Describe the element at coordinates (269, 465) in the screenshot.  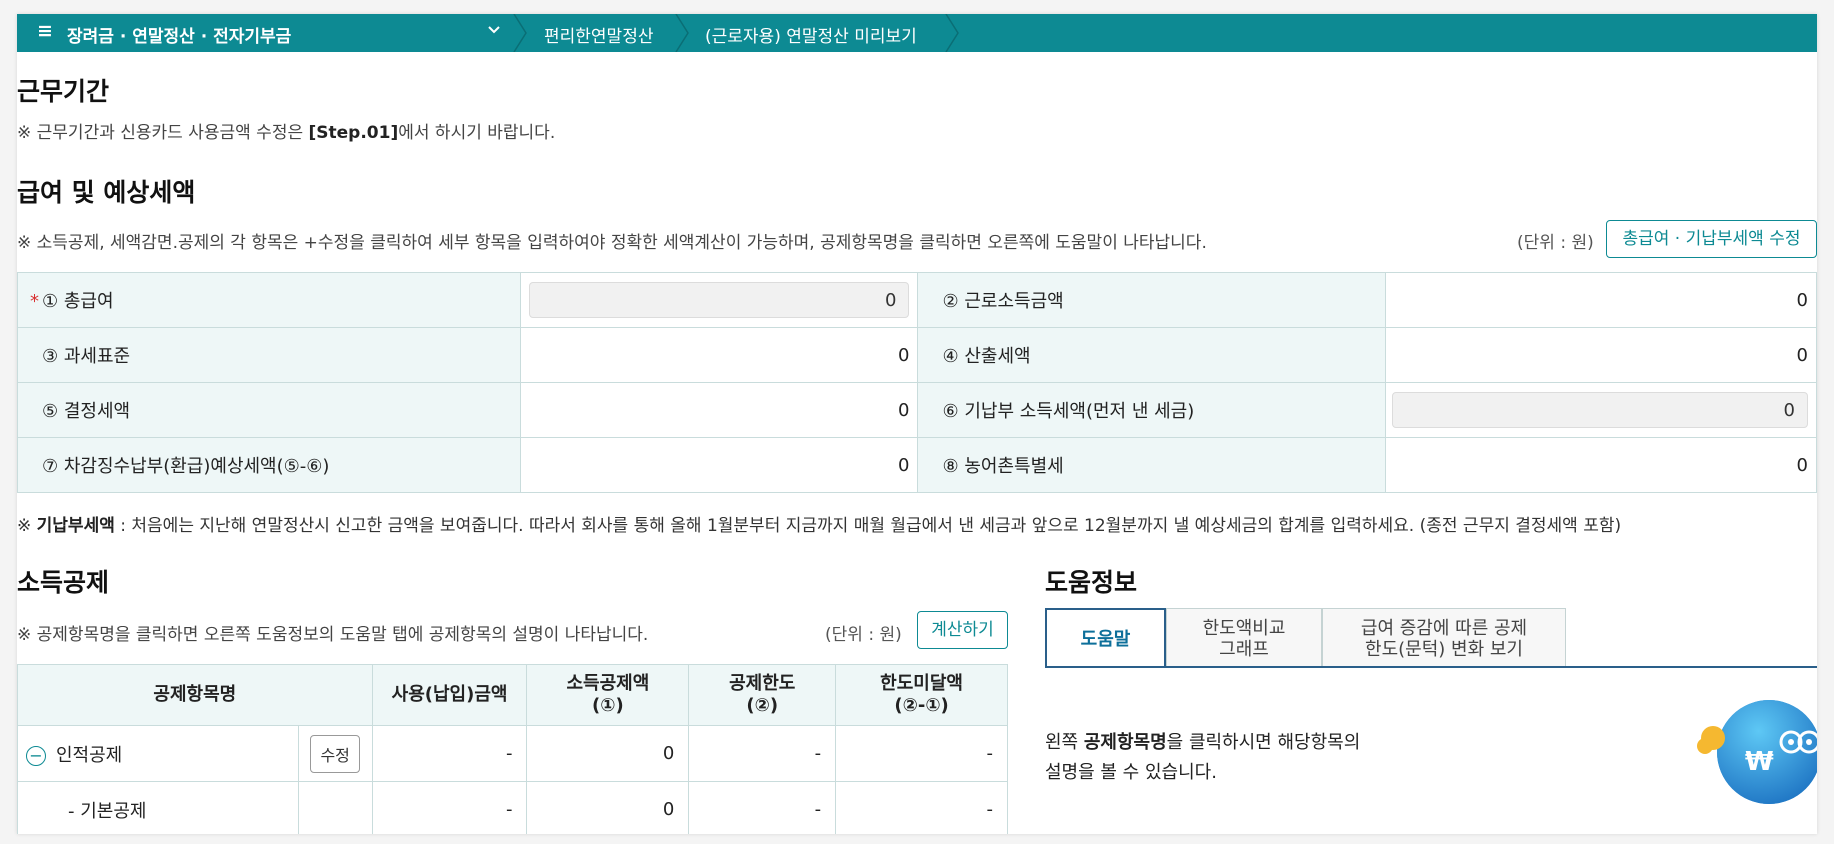
I see `label-expected-refund: ⑦ 차감징수납부(환급)예상세액(⑤-⑥)` at that location.